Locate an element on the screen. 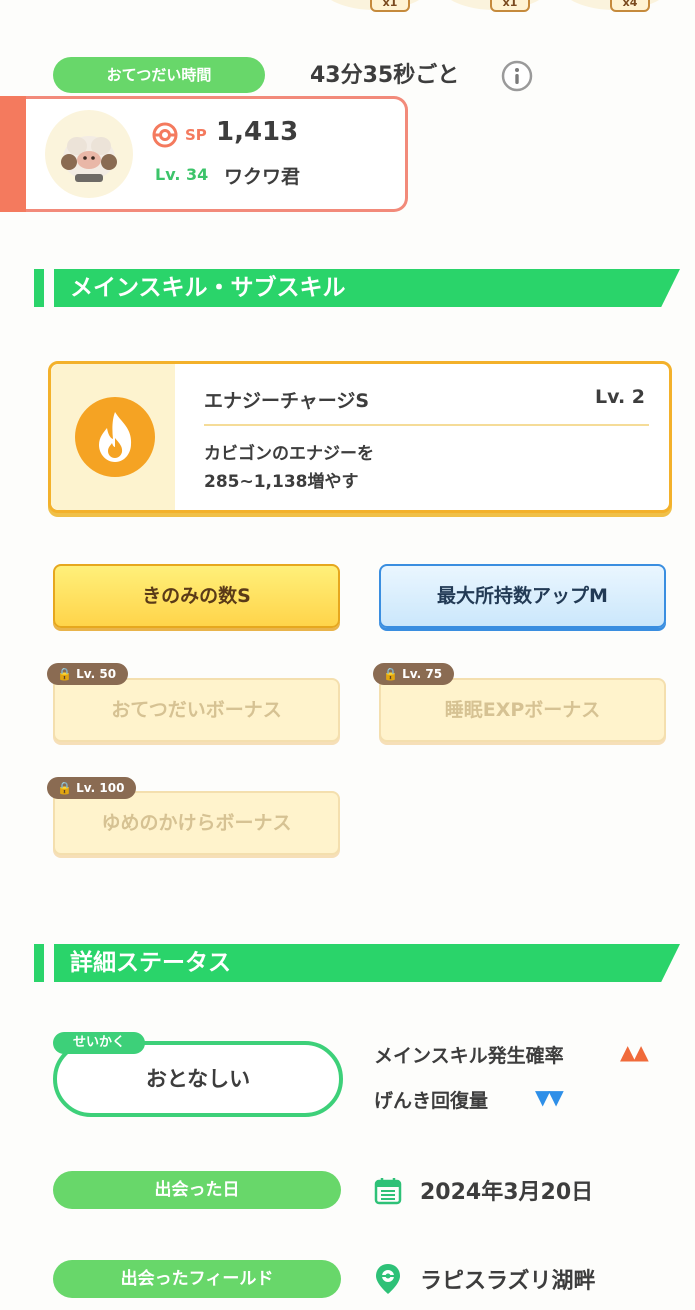 This screenshot has height=1310, width=695. divider is located at coordinates (426, 425).